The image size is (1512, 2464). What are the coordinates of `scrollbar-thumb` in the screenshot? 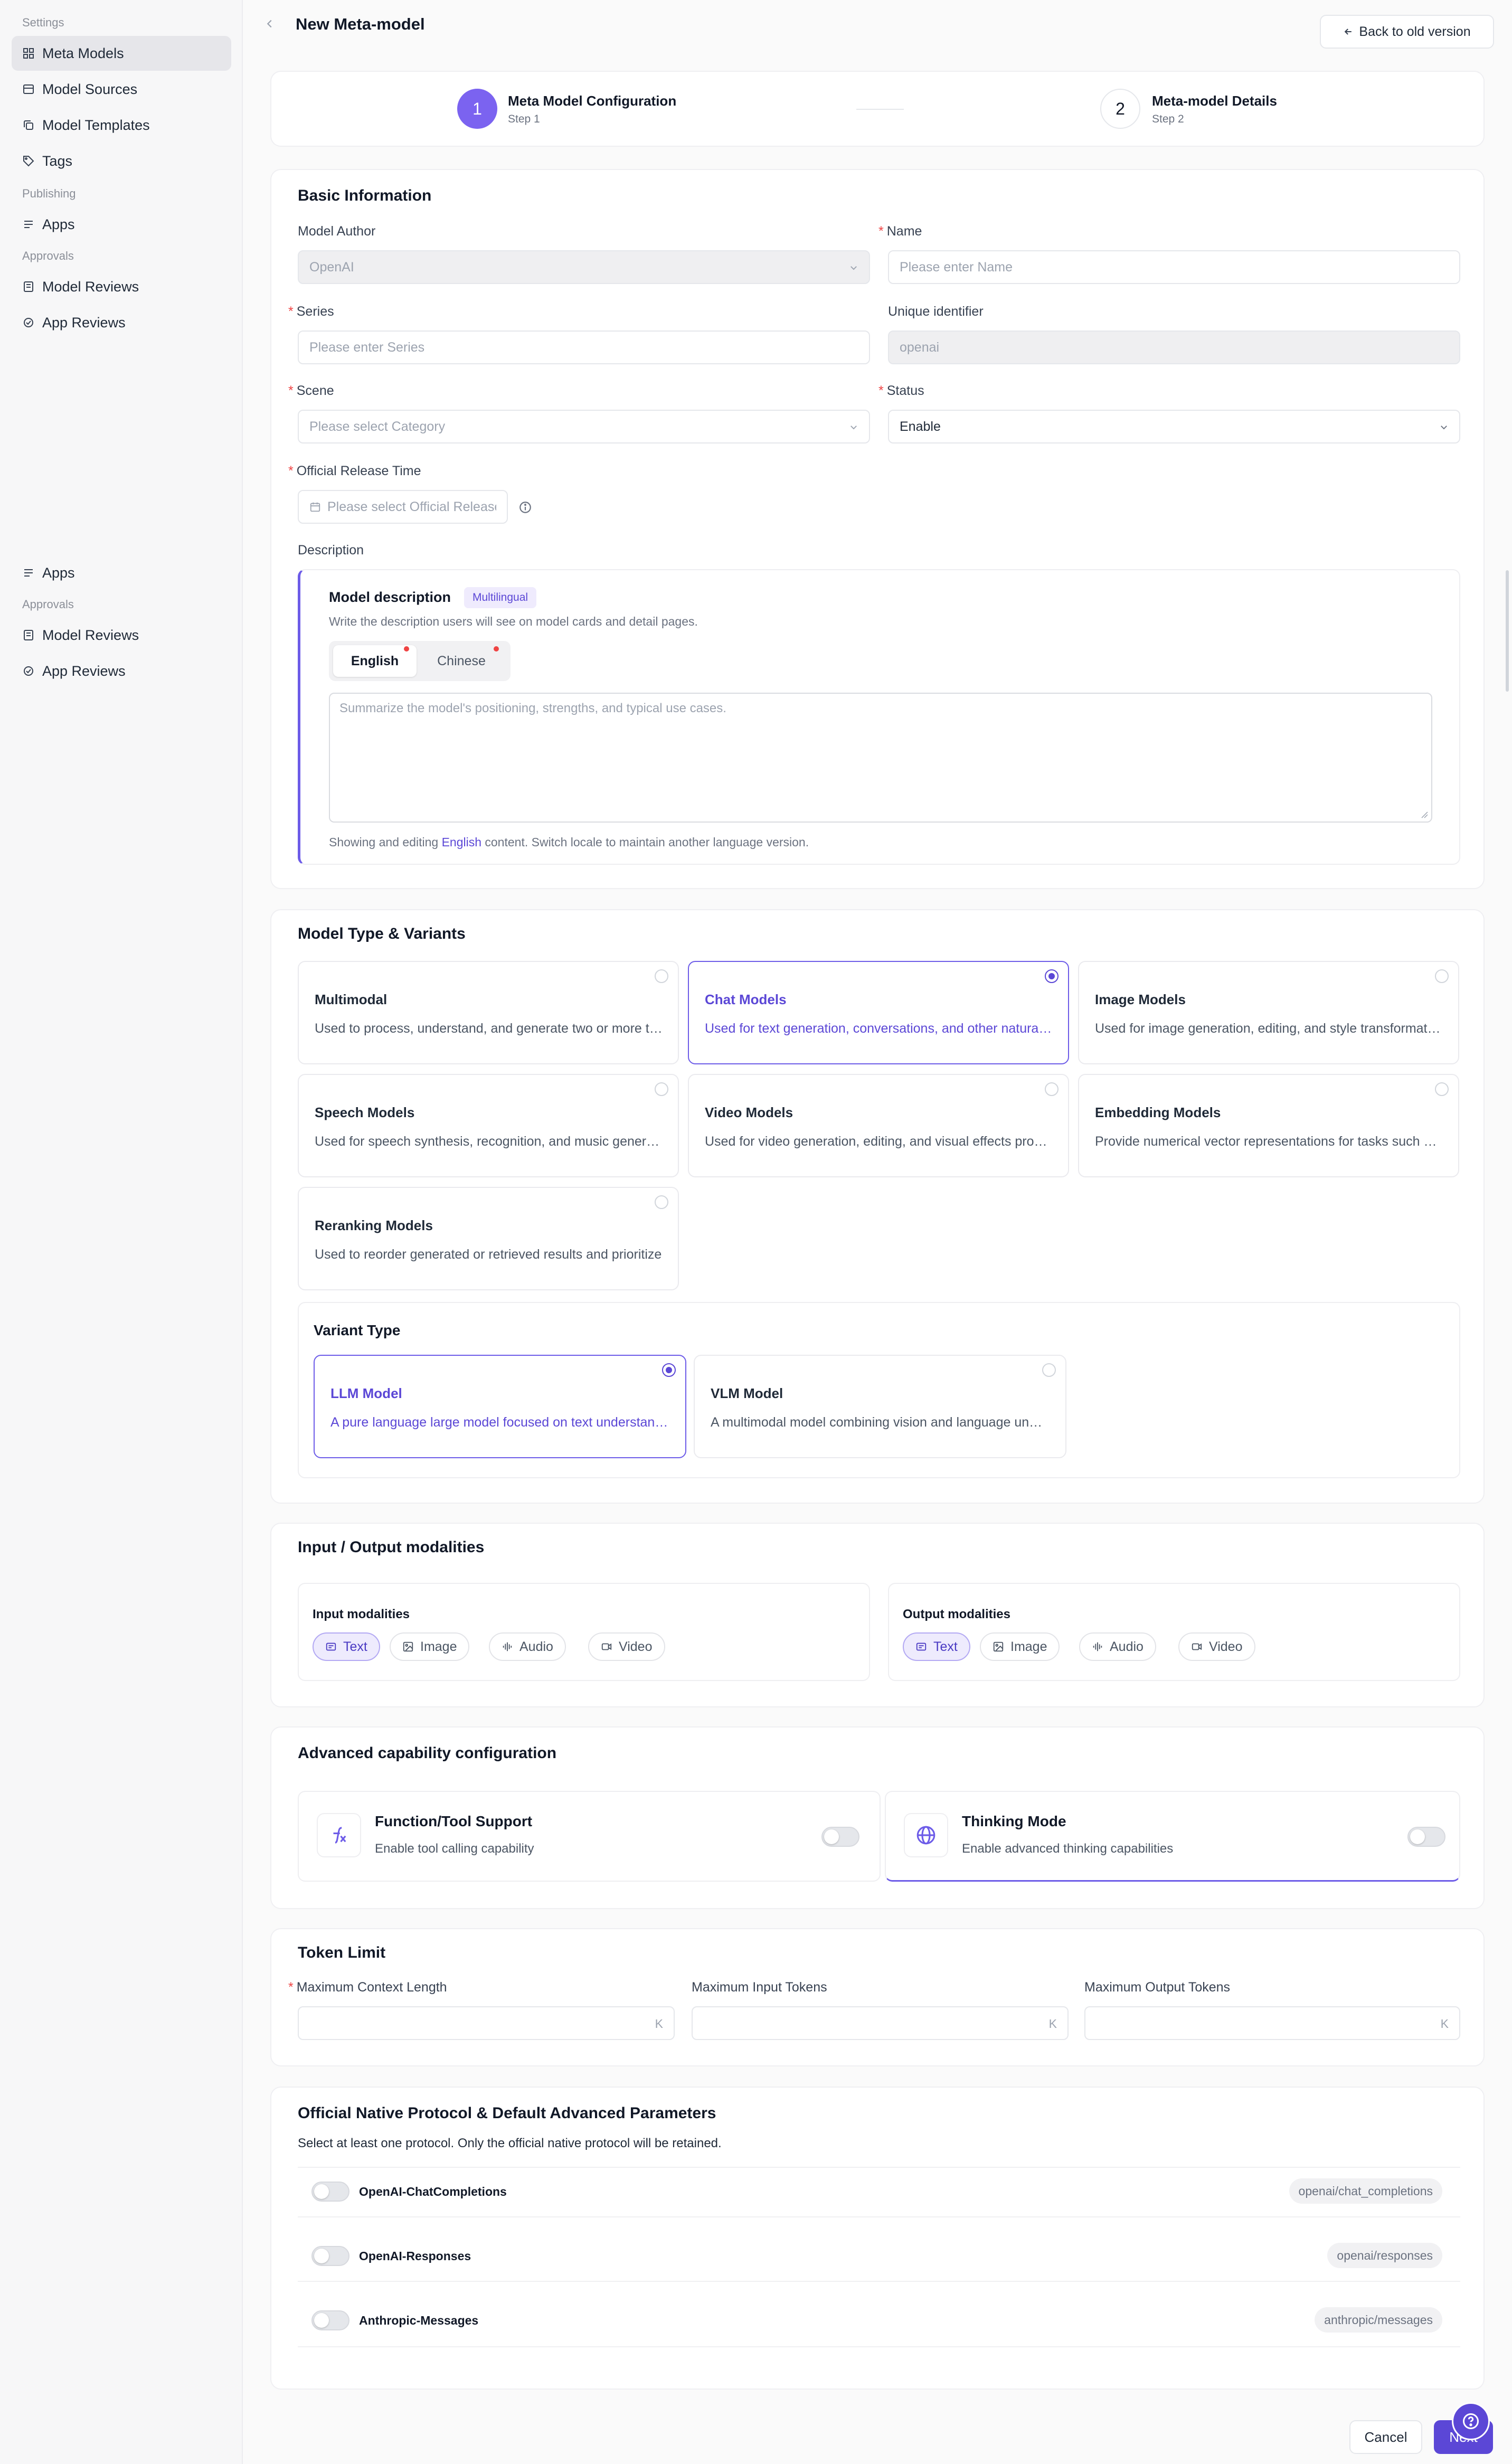 It's located at (1507, 631).